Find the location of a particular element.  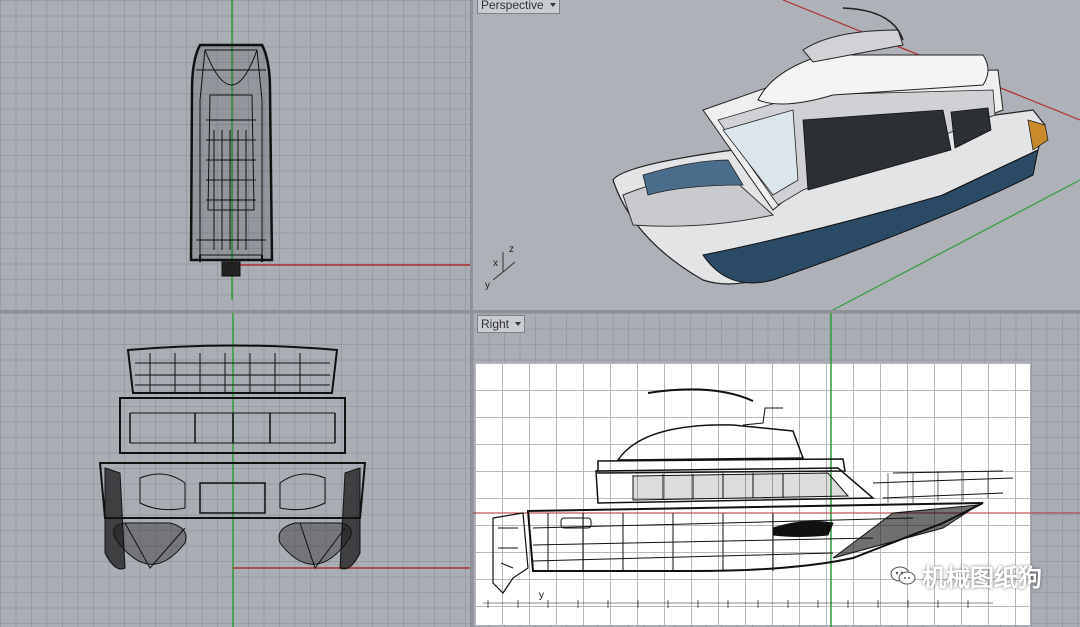

right-ruler-ticks is located at coordinates (728, 604).